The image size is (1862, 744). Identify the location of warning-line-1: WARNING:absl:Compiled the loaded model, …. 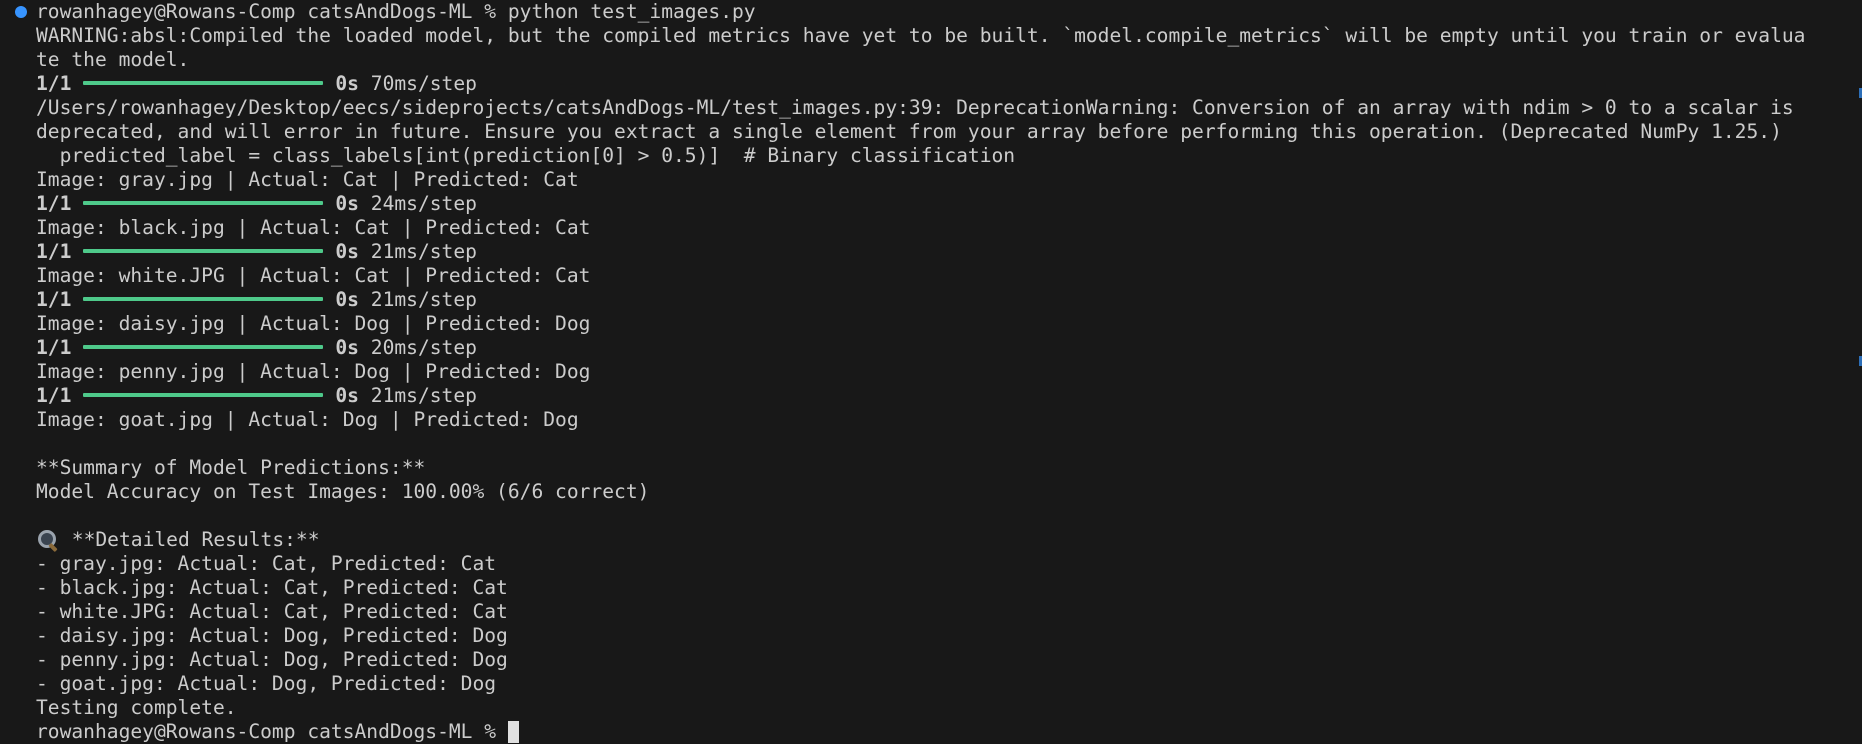
(921, 35).